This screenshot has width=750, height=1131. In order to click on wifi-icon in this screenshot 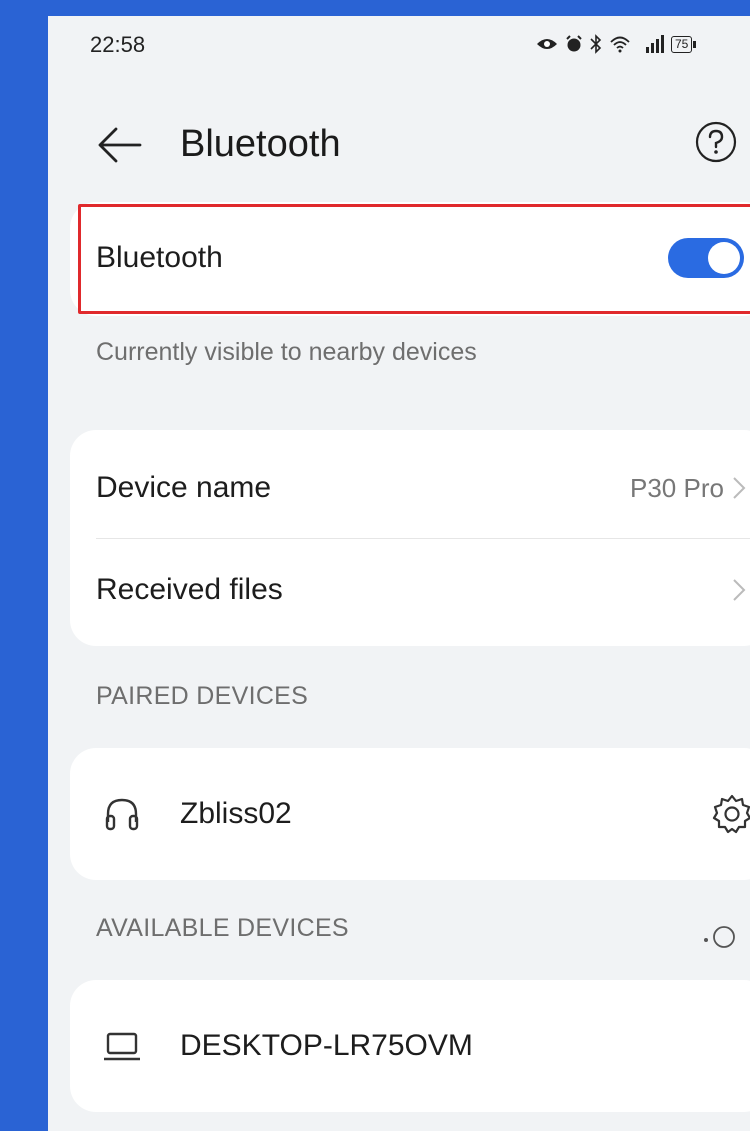, I will do `click(620, 44)`.